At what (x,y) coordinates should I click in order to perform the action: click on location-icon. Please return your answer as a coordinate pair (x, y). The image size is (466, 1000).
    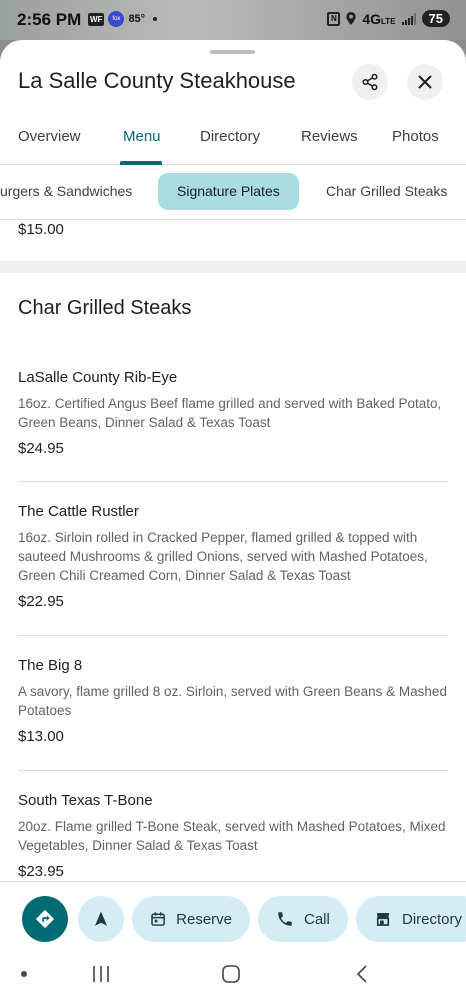
    Looking at the image, I should click on (351, 18).